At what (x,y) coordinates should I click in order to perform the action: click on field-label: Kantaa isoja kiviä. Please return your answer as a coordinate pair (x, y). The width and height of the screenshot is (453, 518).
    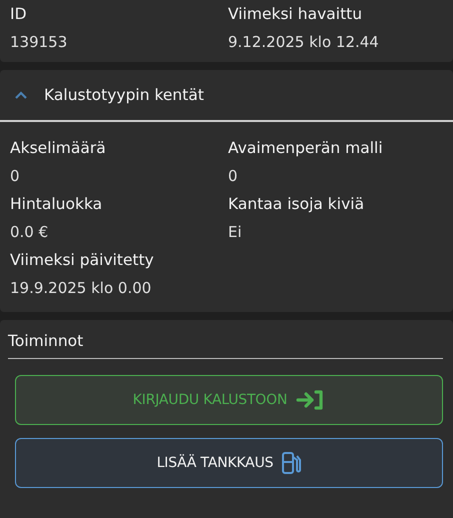
    Looking at the image, I should click on (297, 204).